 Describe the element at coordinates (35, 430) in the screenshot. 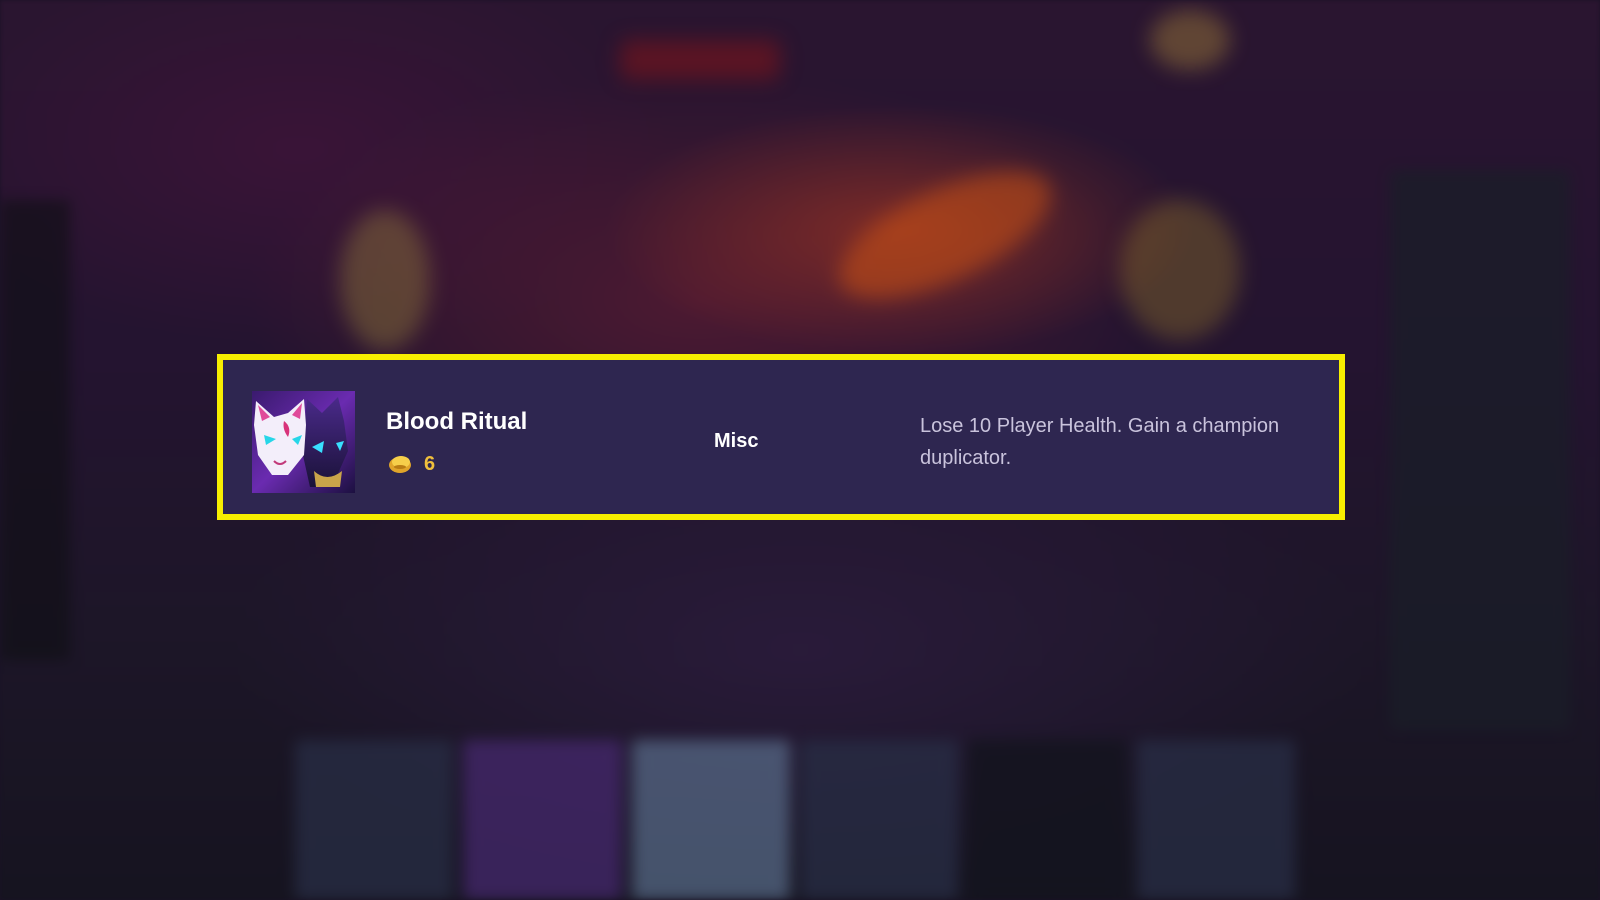

I see `blurred-left-panel` at that location.